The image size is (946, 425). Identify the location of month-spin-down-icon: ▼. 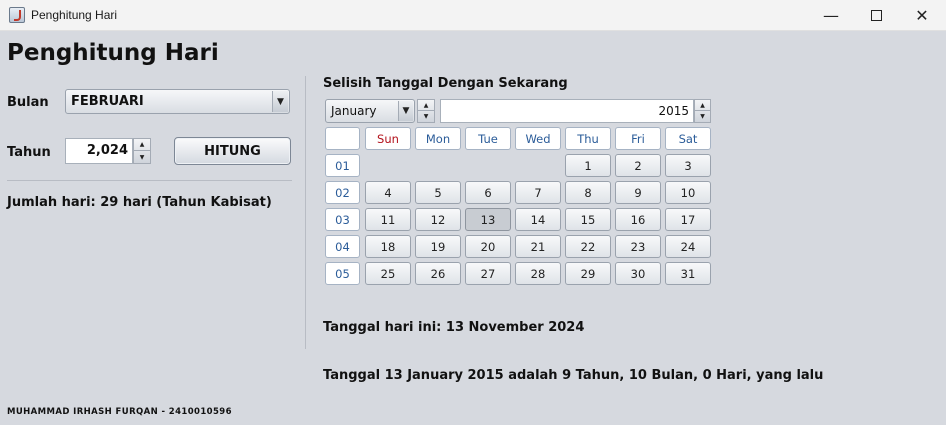
(426, 116).